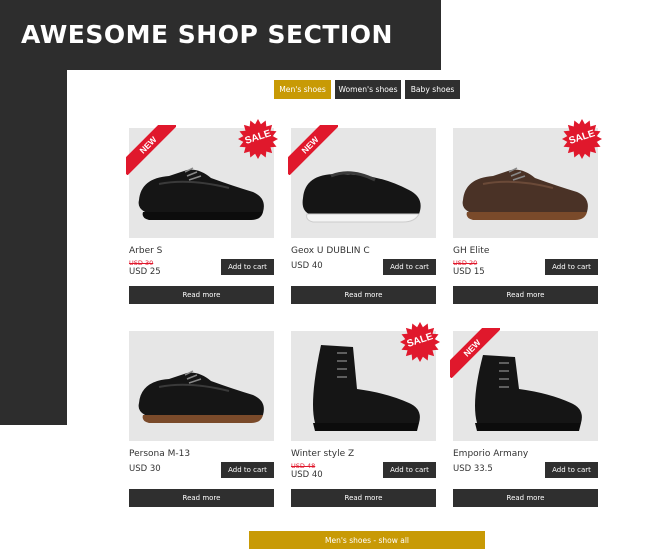  Describe the element at coordinates (330, 251) in the screenshot. I see `product-name: Geox U DUBLIN C` at that location.